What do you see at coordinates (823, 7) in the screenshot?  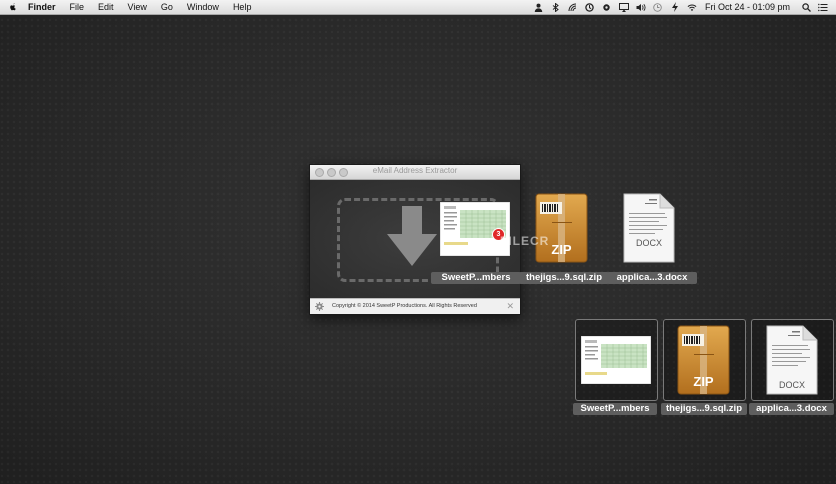 I see `list-icon` at bounding box center [823, 7].